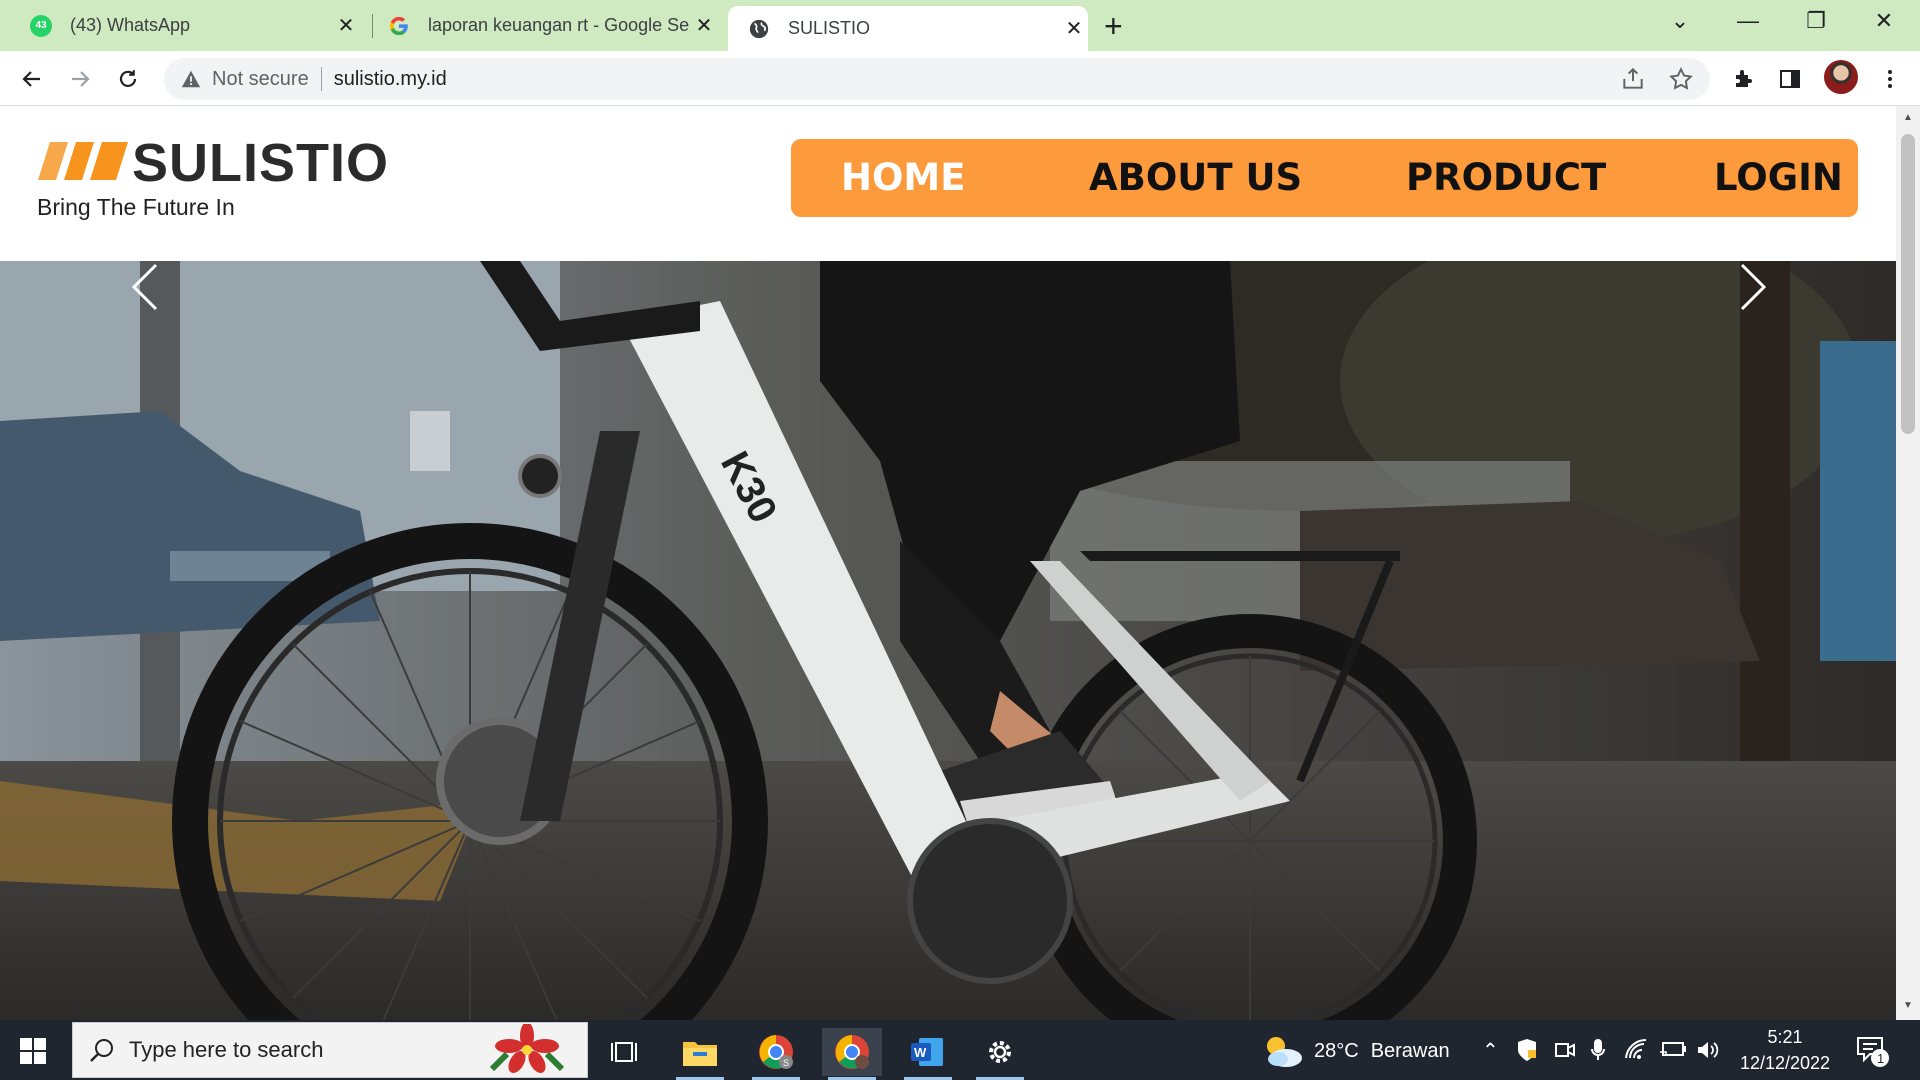  Describe the element at coordinates (786, 1063) in the screenshot. I see `svg-text: S` at that location.